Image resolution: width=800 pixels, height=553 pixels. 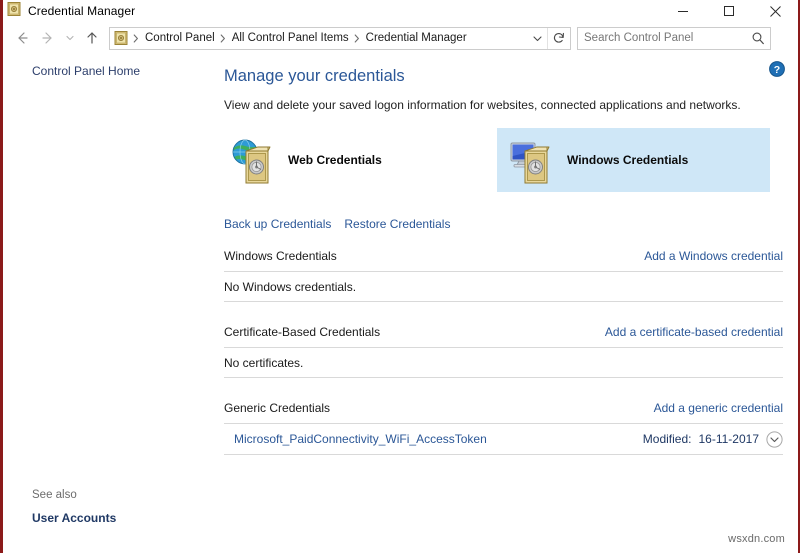 What do you see at coordinates (290, 38) in the screenshot?
I see `breadcrumb-item-all-control-panel-items: All Control Panel Items` at bounding box center [290, 38].